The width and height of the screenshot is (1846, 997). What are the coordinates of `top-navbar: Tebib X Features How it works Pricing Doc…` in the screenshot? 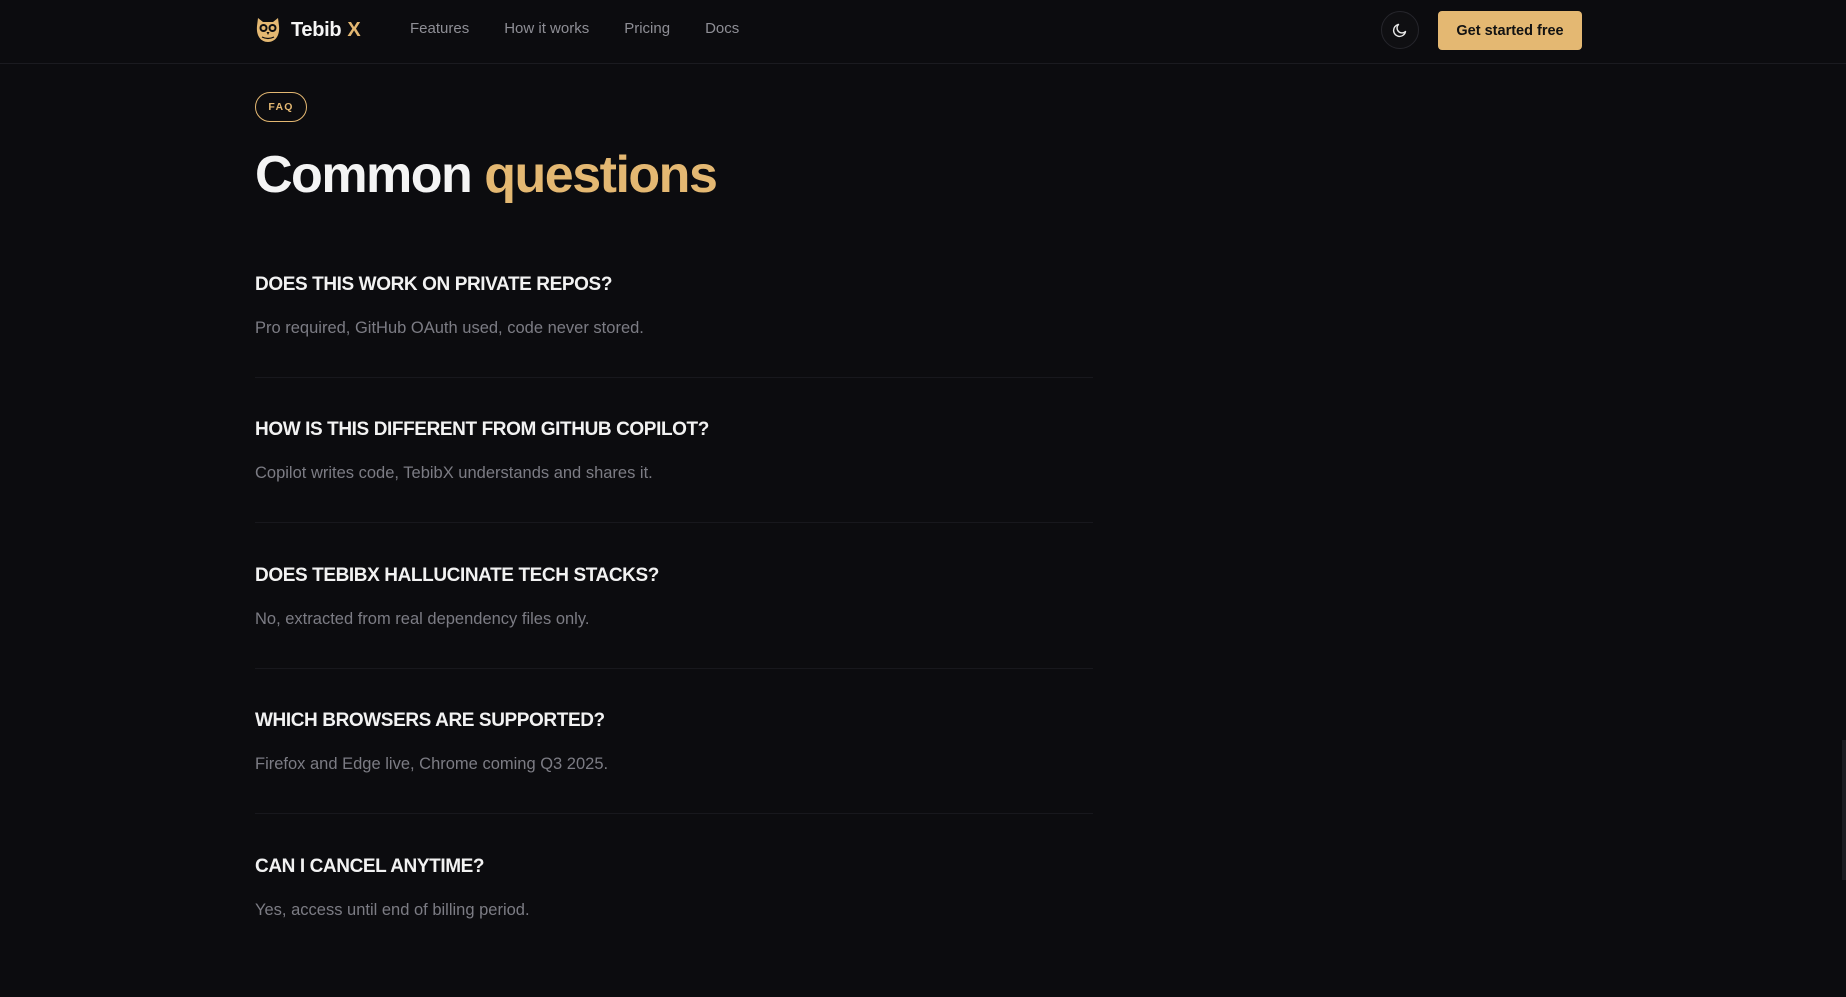 It's located at (923, 32).